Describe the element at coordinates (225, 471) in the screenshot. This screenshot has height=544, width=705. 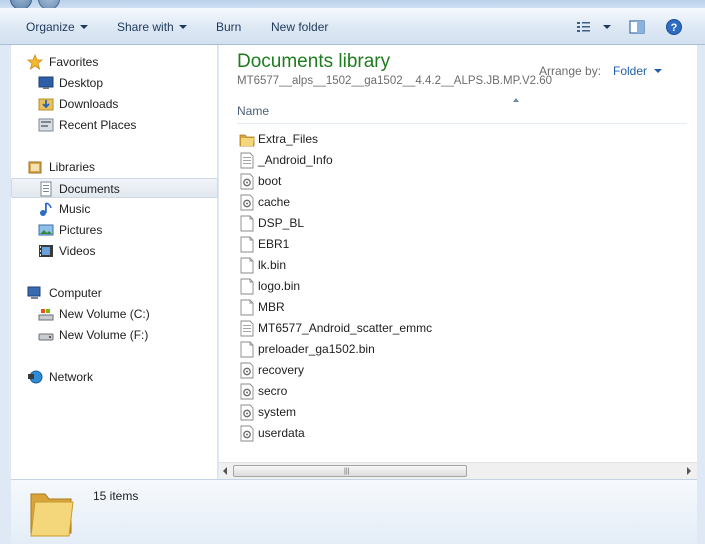
I see `scroll-left-icon` at that location.